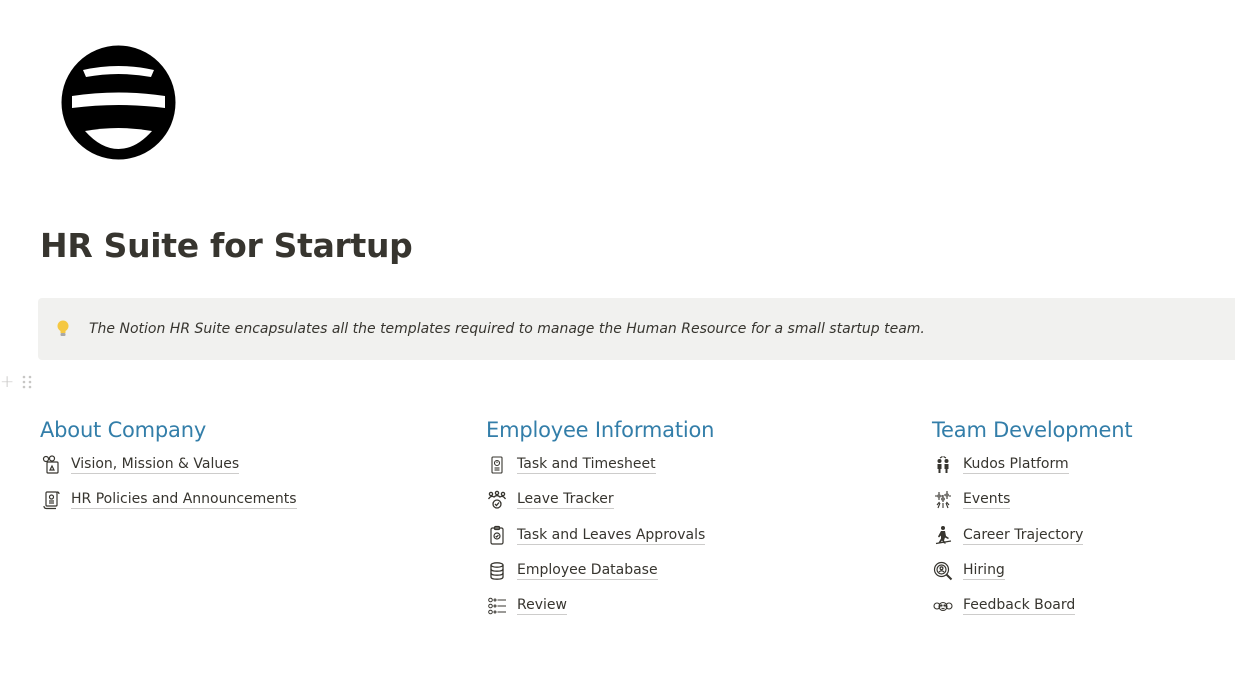  I want to click on link-label: Task and Timesheet, so click(586, 465).